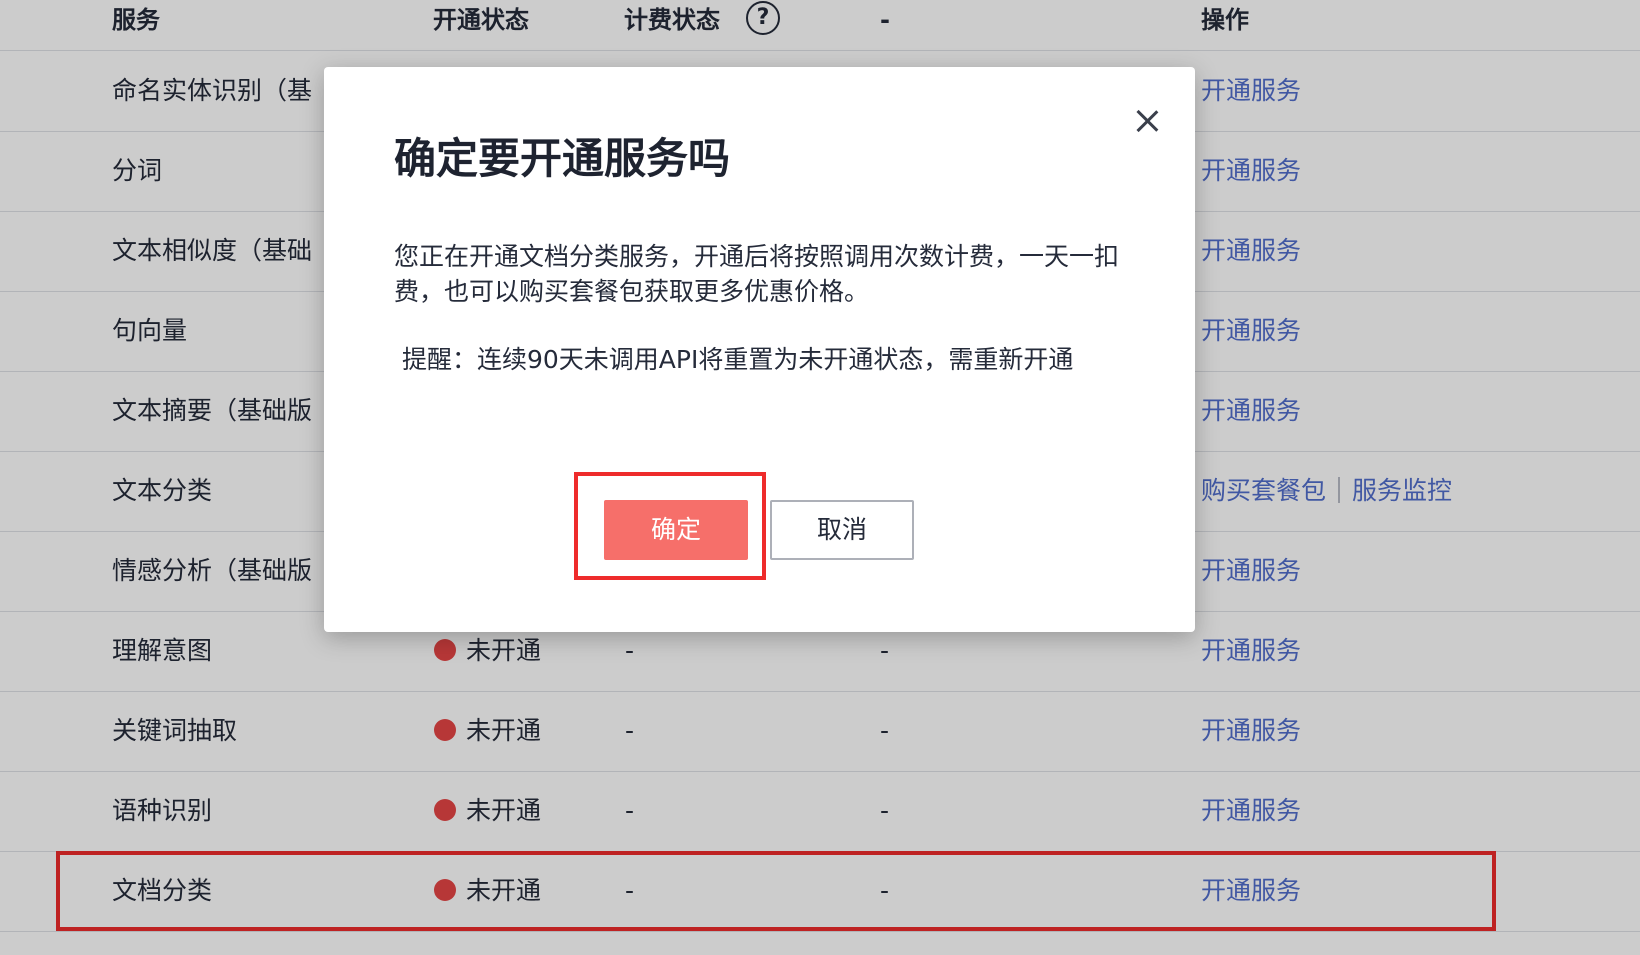  I want to click on dialog-title: 确定要开通服务吗, so click(562, 158).